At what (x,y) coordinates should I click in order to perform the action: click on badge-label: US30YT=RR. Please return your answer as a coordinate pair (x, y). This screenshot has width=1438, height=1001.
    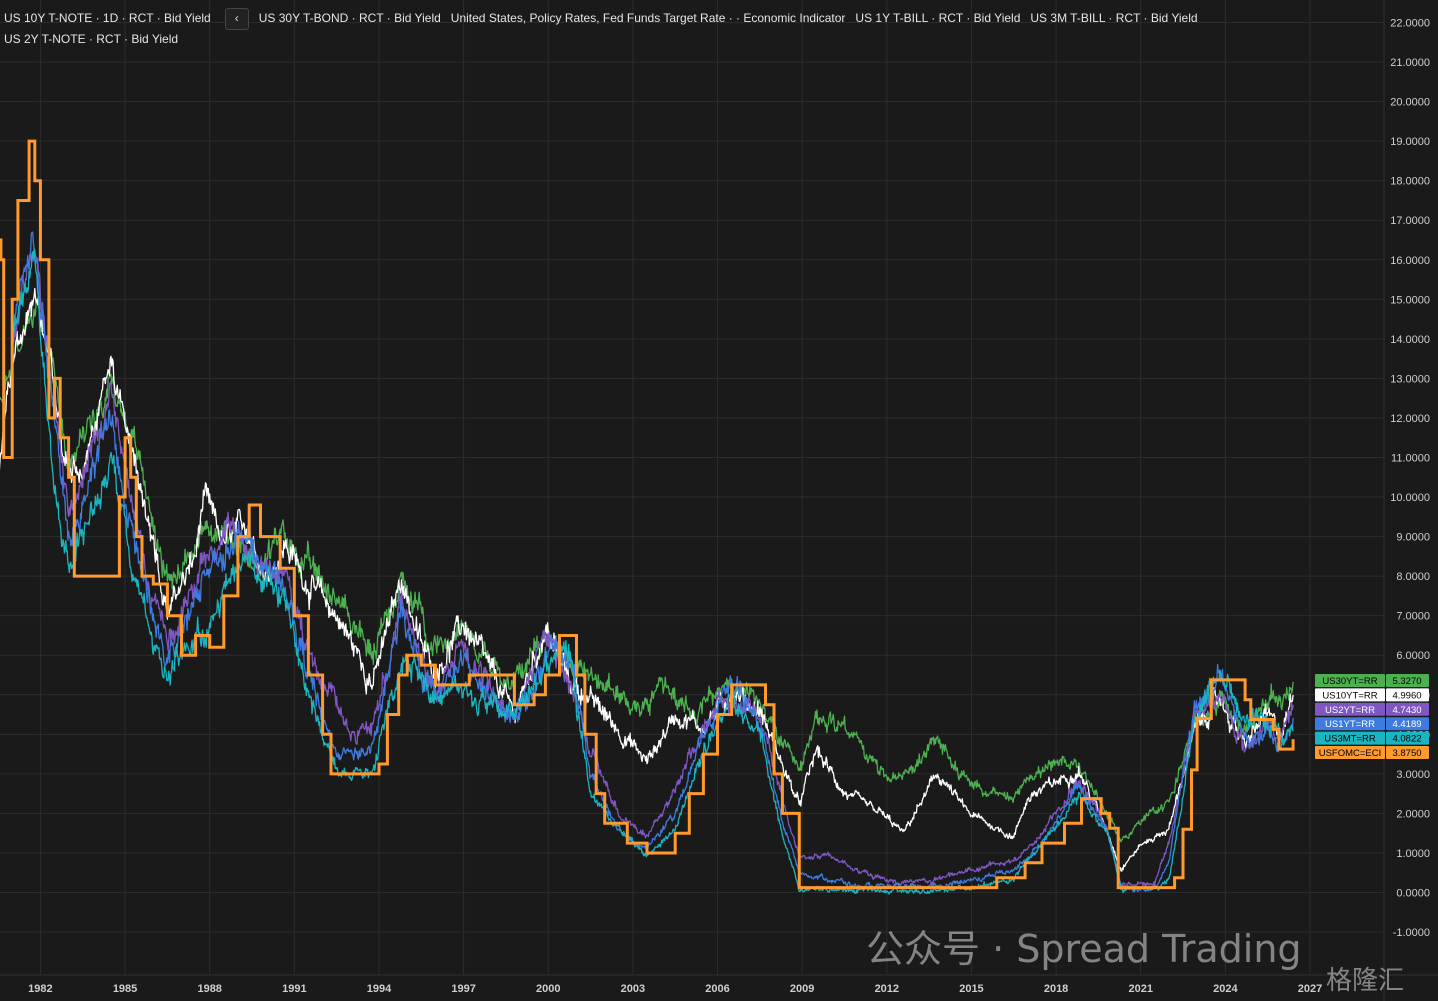
    Looking at the image, I should click on (1349, 681).